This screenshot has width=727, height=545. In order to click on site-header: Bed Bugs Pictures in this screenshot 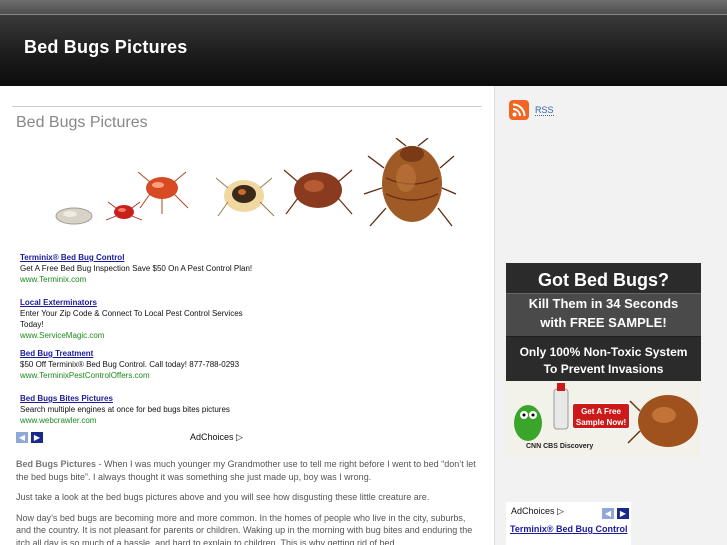, I will do `click(363, 50)`.